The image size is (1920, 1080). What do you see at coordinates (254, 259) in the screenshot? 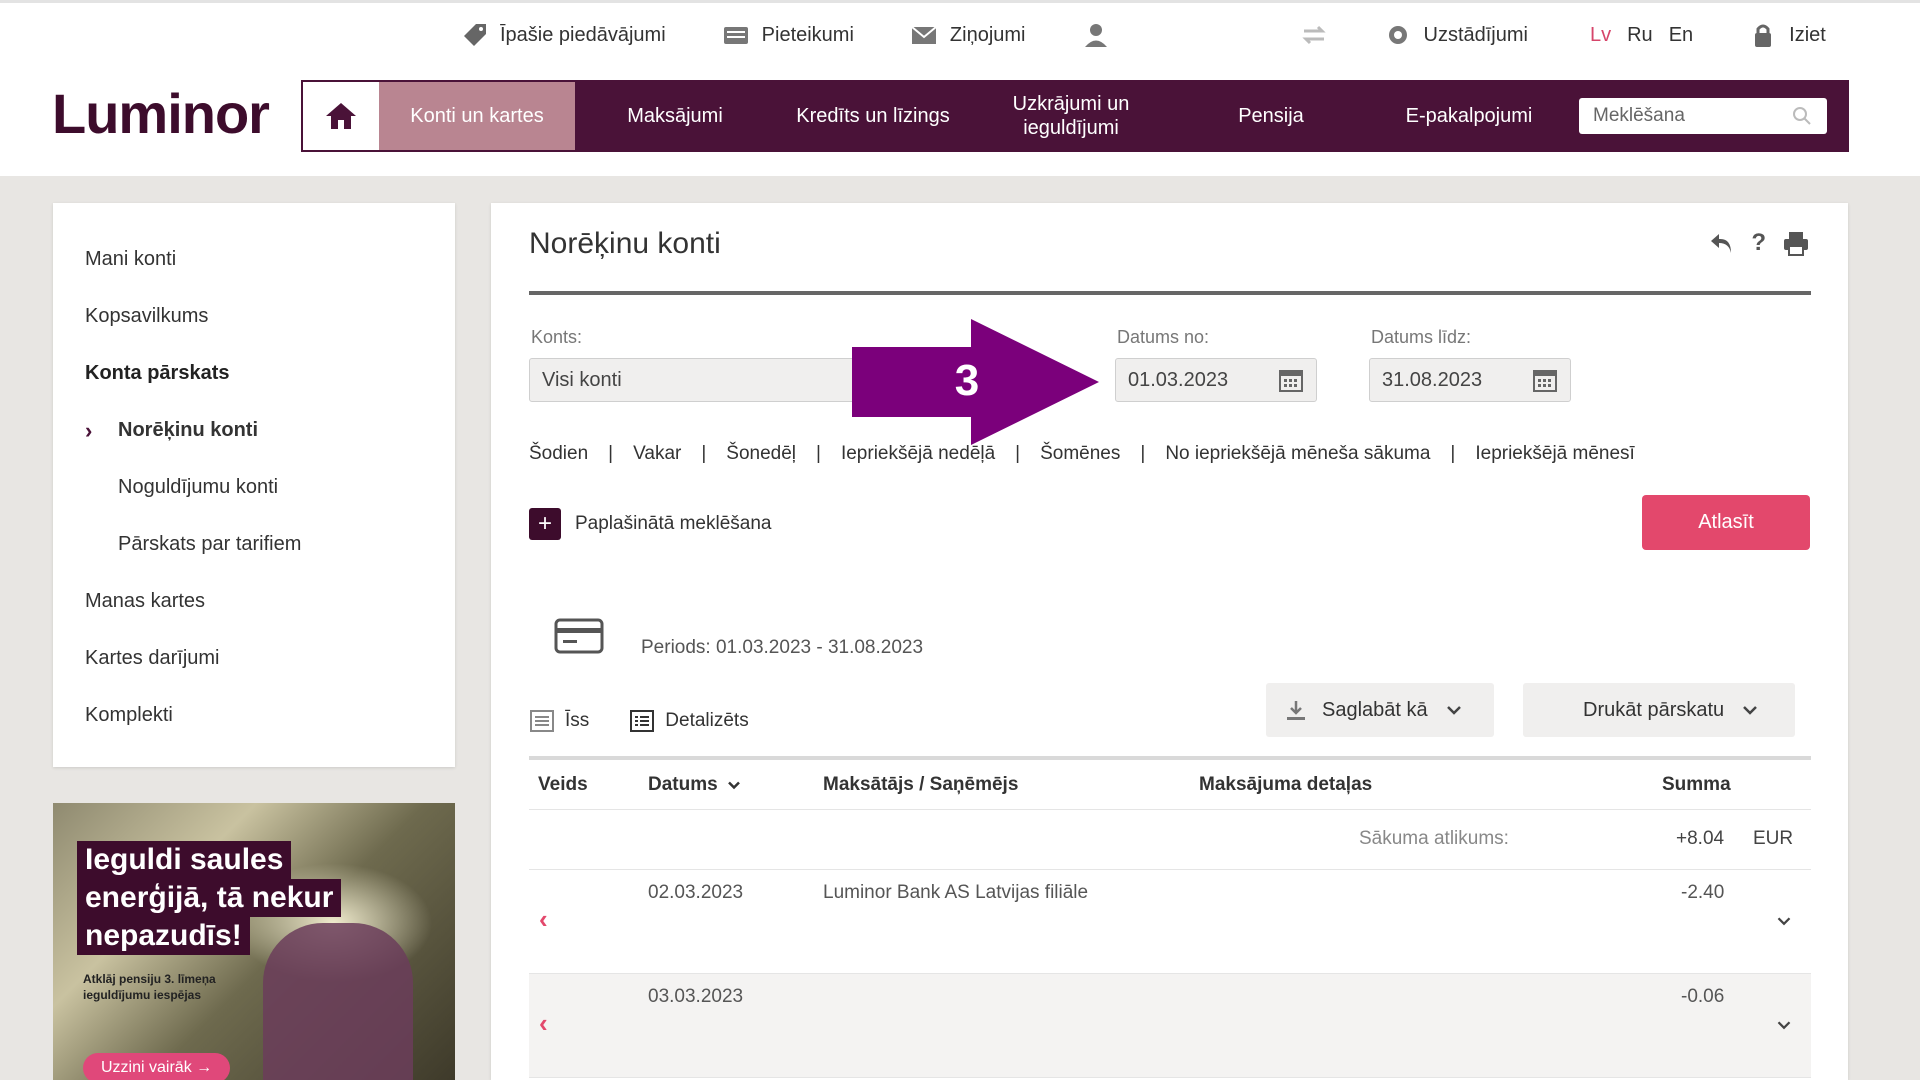
I see `sidebar-item-my-accounts: Mani konti` at bounding box center [254, 259].